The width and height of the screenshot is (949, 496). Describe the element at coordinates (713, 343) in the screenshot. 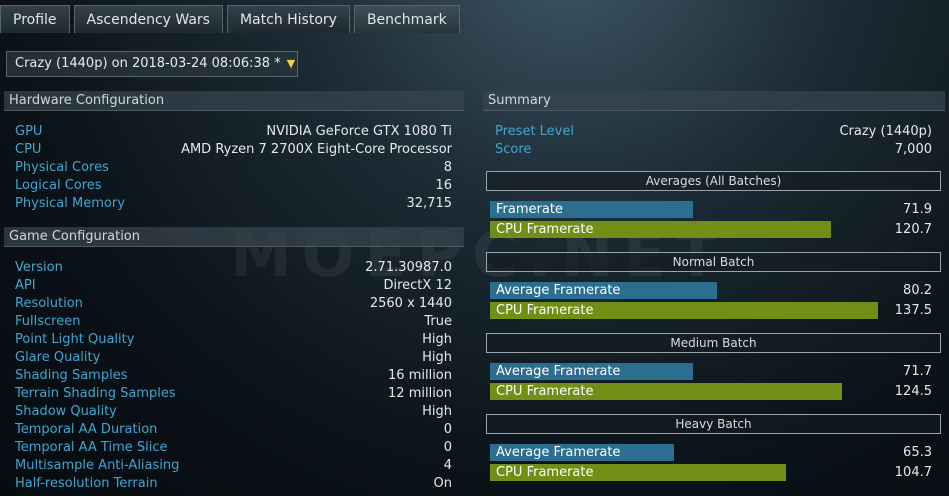

I see `batch-header: Medium Batch` at that location.